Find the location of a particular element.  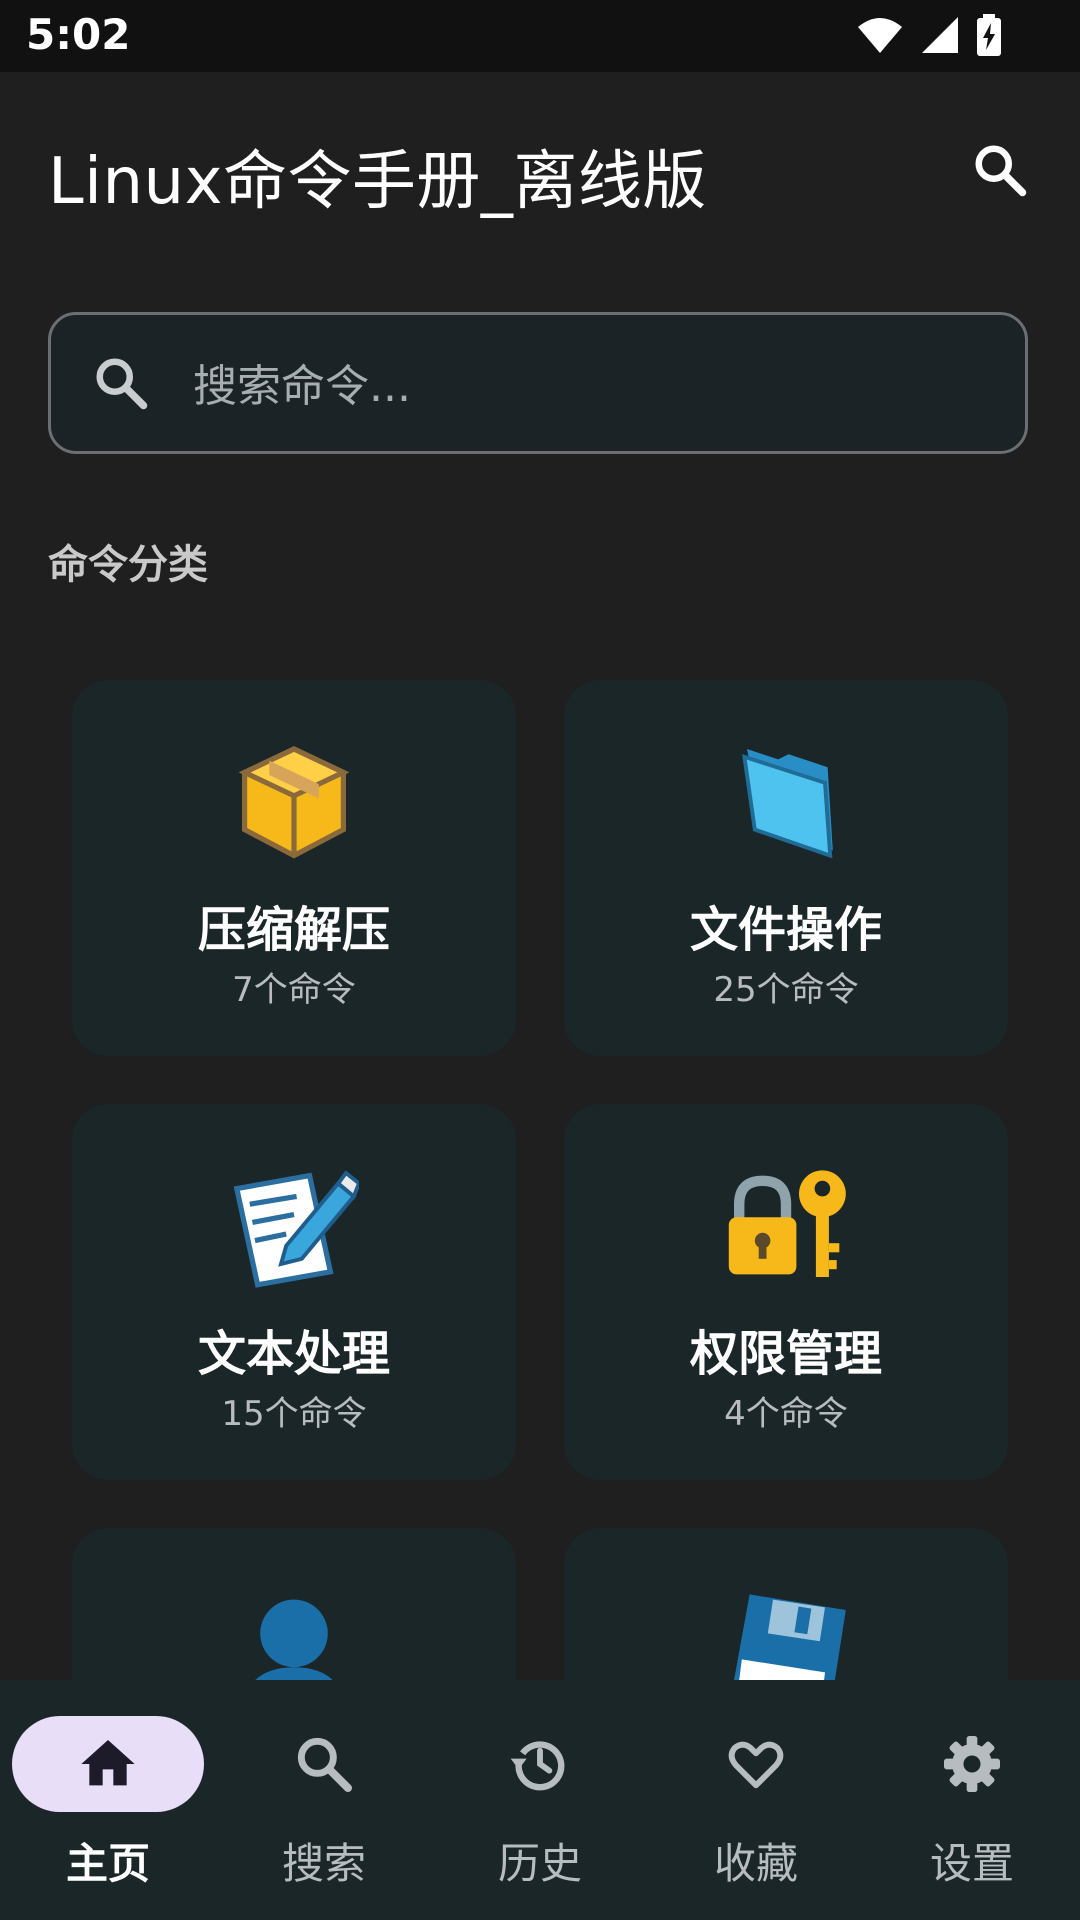

folder-icon is located at coordinates (787, 804).